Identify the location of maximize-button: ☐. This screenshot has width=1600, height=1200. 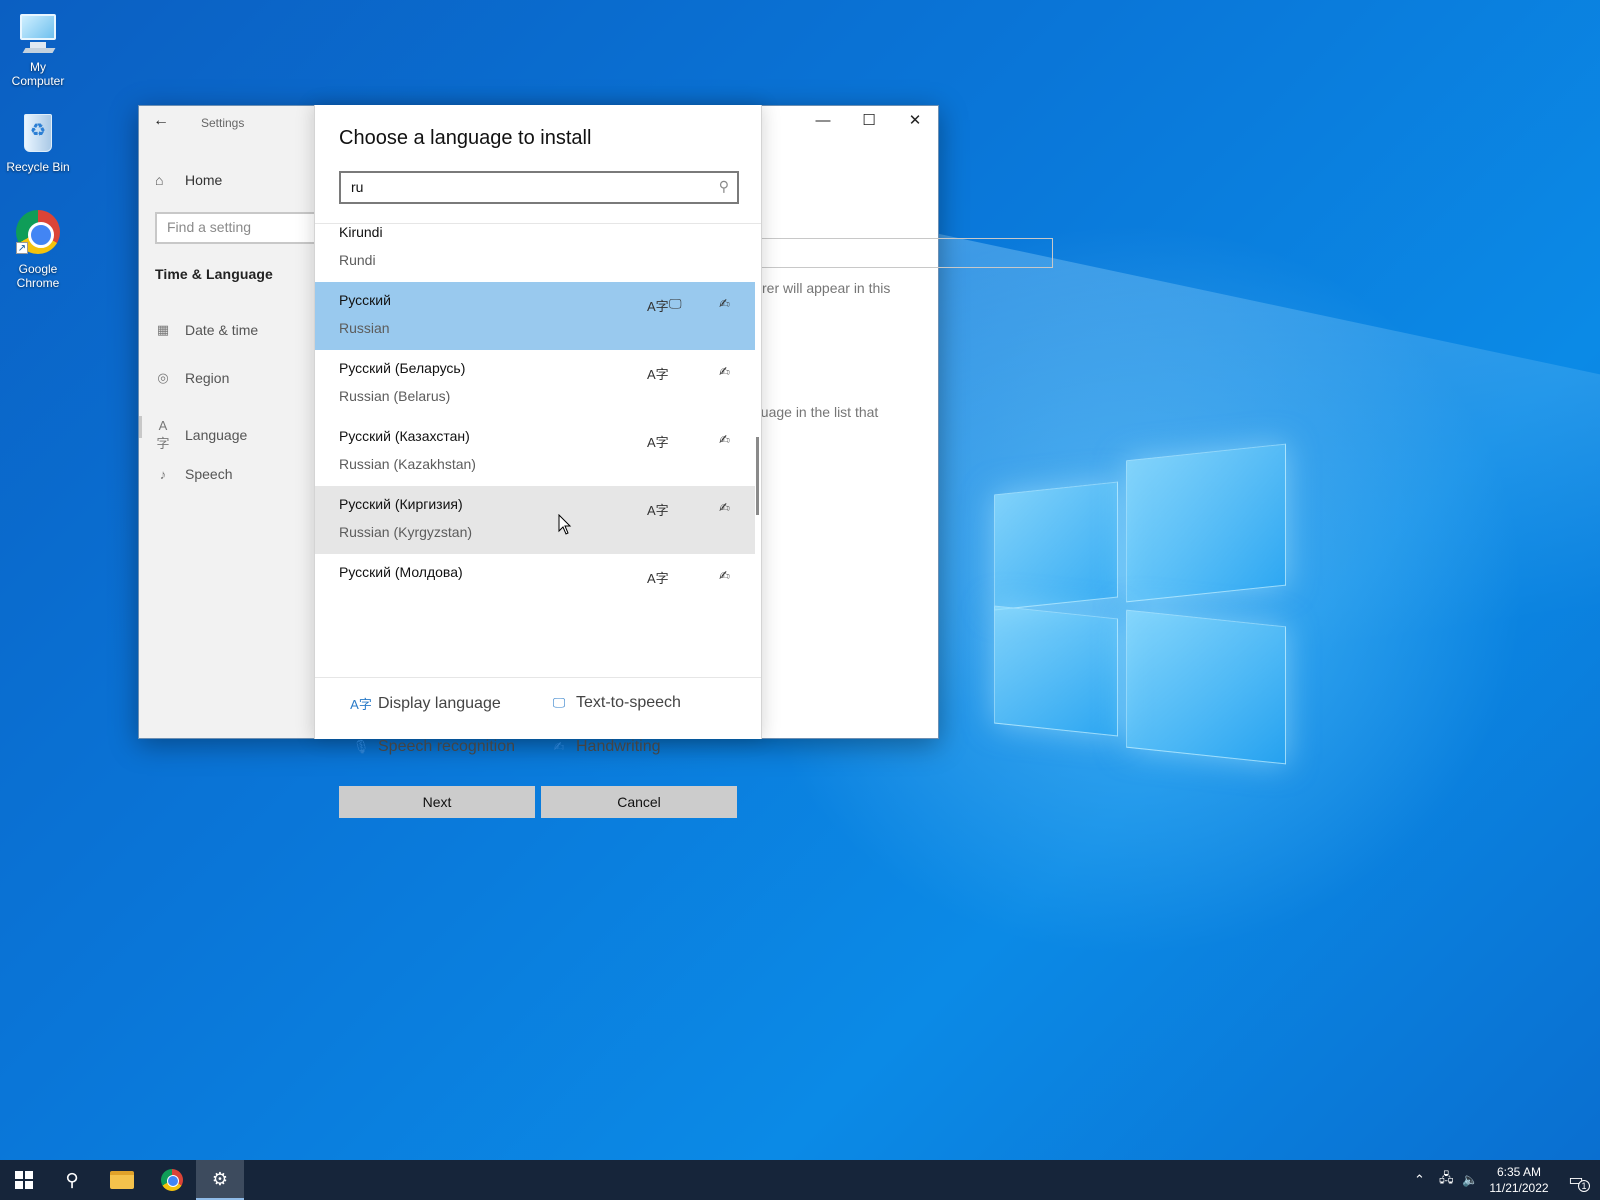
(869, 122).